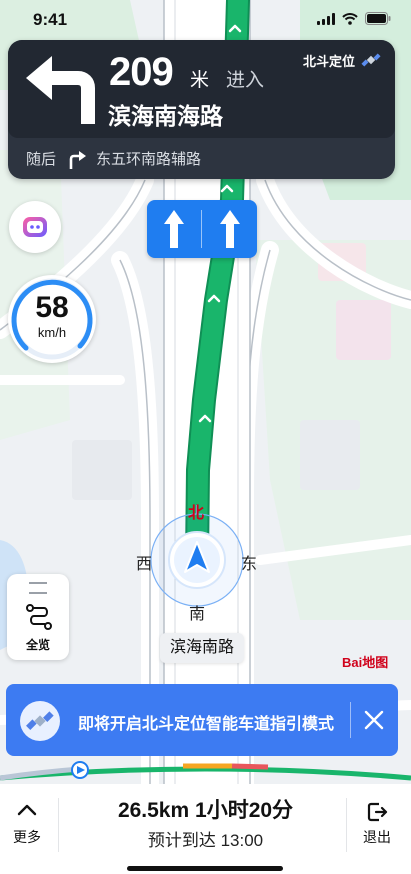  I want to click on status-time: 9:41, so click(50, 19).